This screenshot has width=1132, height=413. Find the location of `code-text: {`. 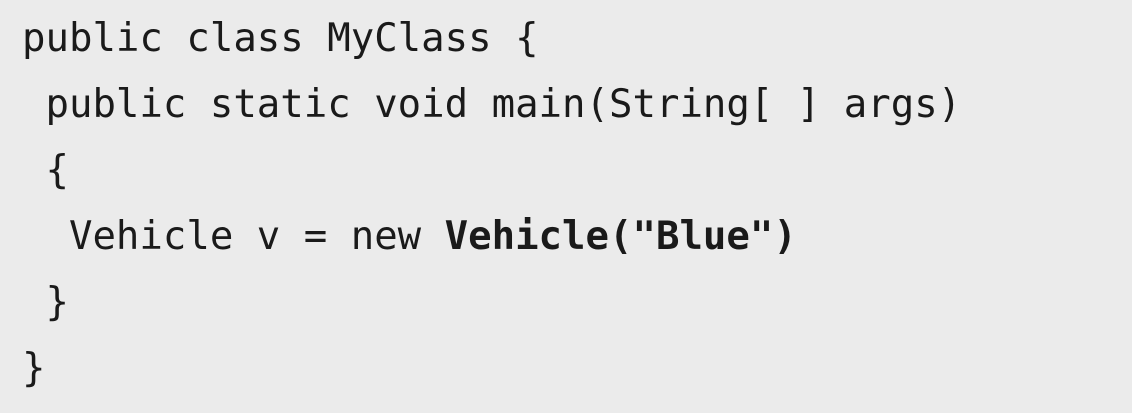

code-text: { is located at coordinates (45, 170).